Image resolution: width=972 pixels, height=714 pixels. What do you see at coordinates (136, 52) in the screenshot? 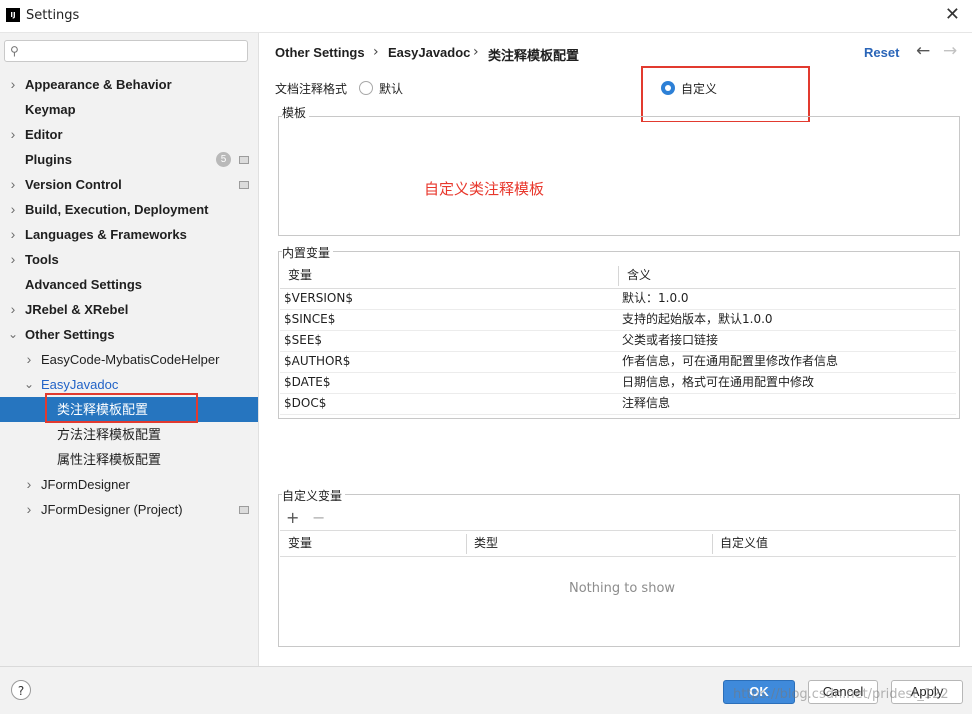
I see `search-input` at bounding box center [136, 52].